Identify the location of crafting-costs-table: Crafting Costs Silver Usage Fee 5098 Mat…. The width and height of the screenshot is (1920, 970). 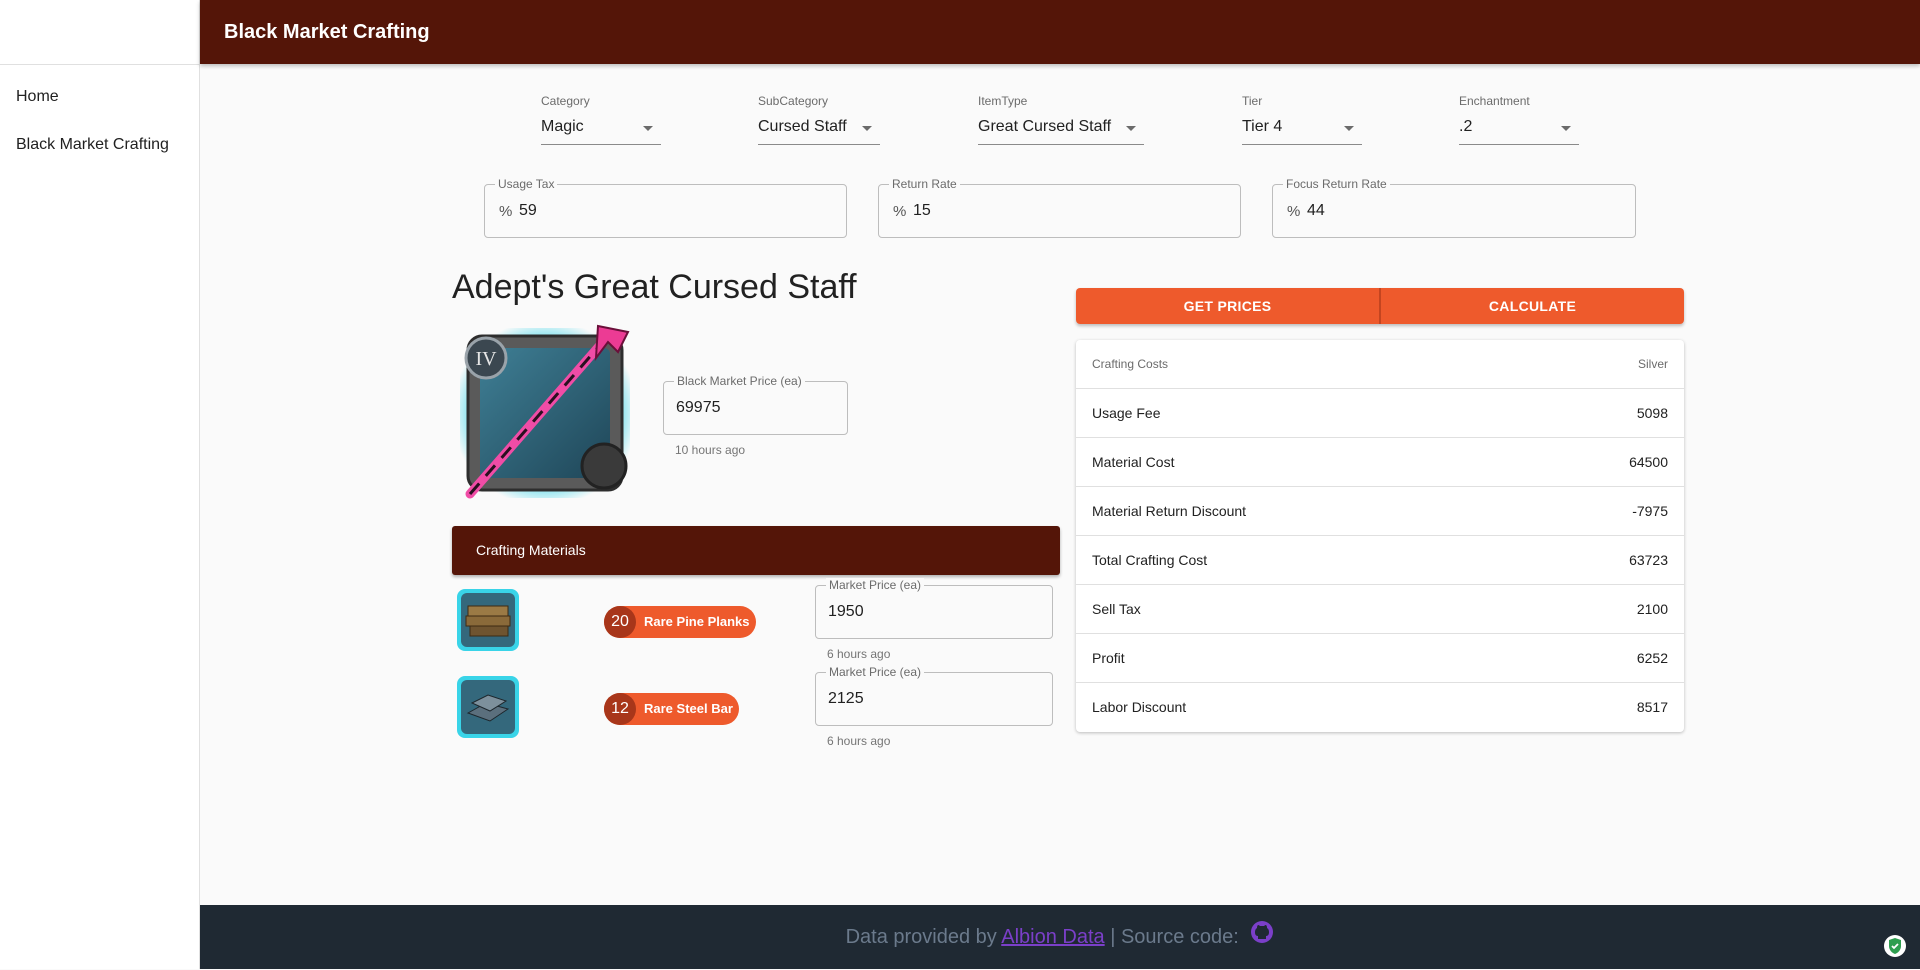
(1380, 536).